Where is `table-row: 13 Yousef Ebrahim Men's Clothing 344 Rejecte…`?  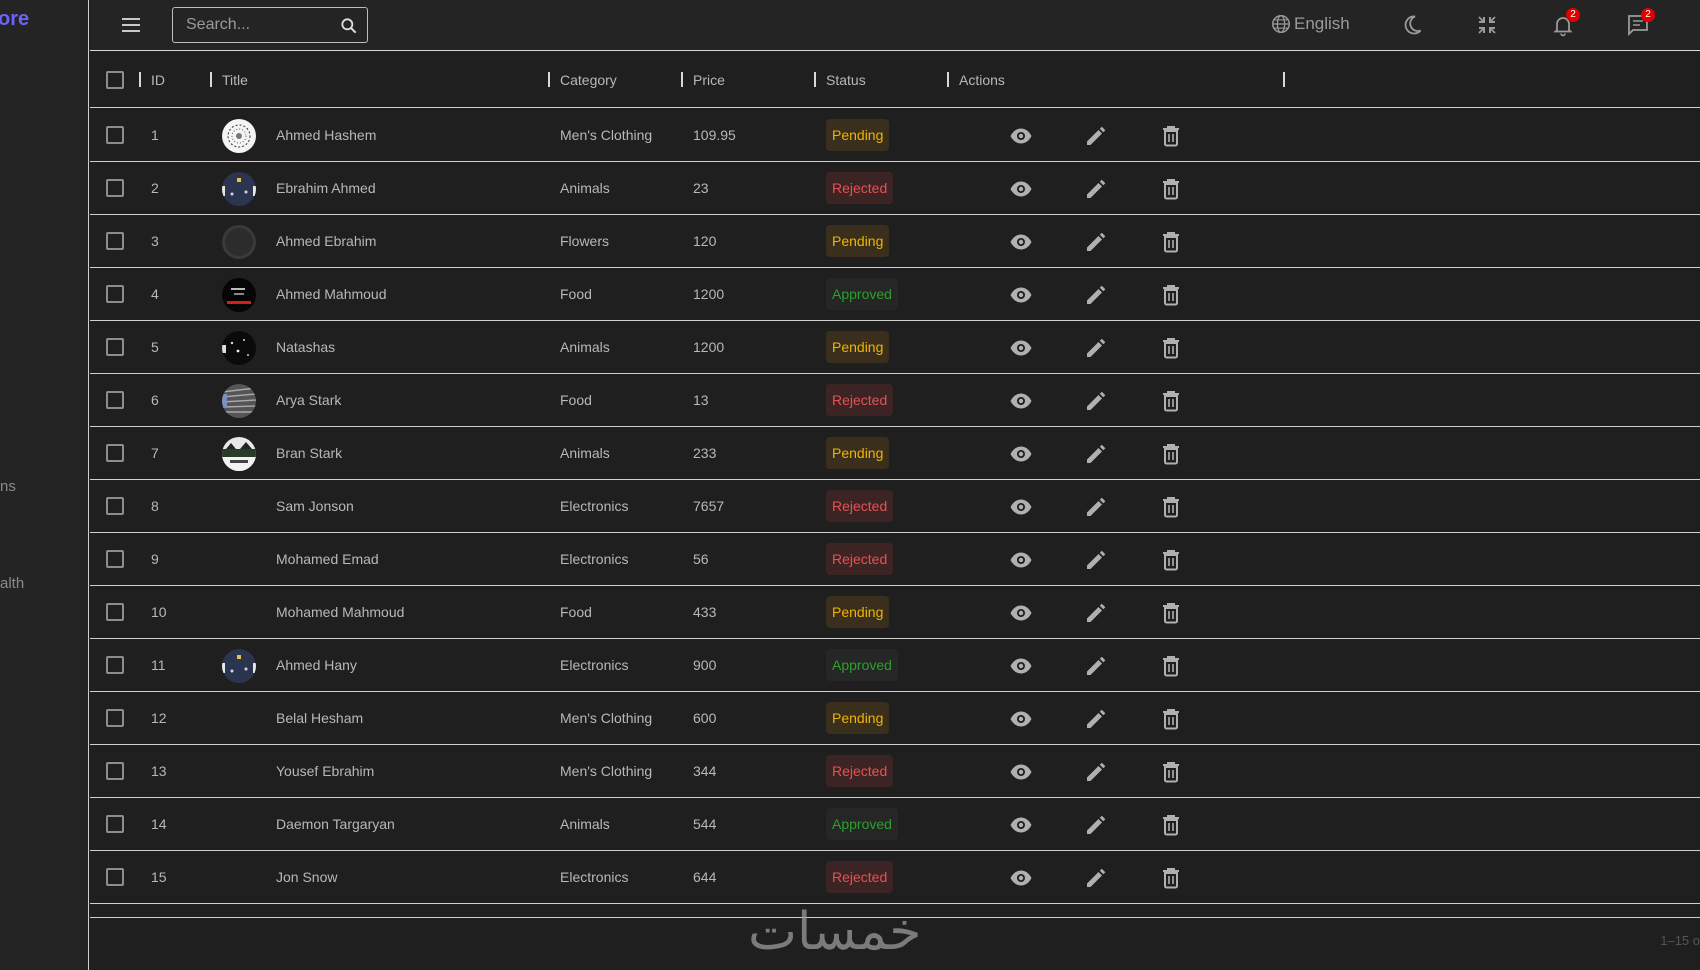
table-row: 13 Yousef Ebrahim Men's Clothing 344 Rejecte… is located at coordinates (895, 771).